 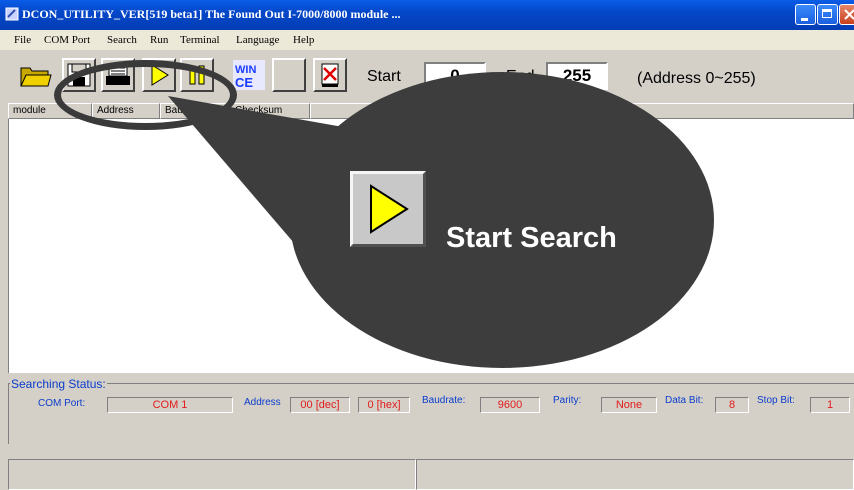 I want to click on status-legend: Searching Status:, so click(x=58, y=384).